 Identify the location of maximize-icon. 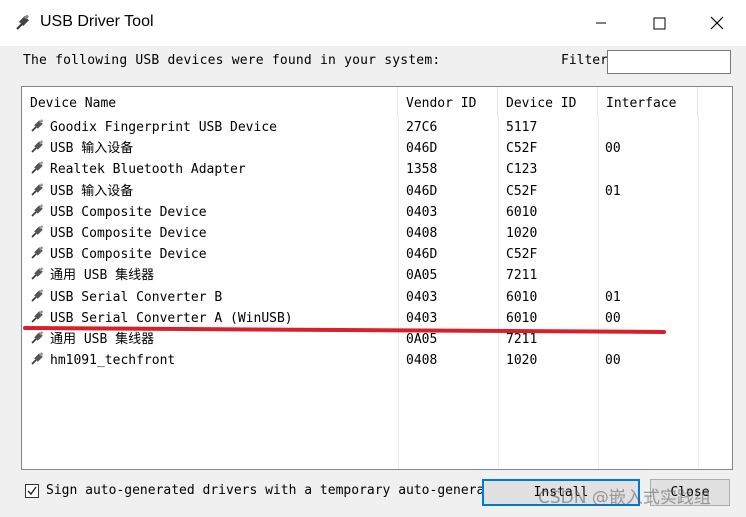
(659, 23).